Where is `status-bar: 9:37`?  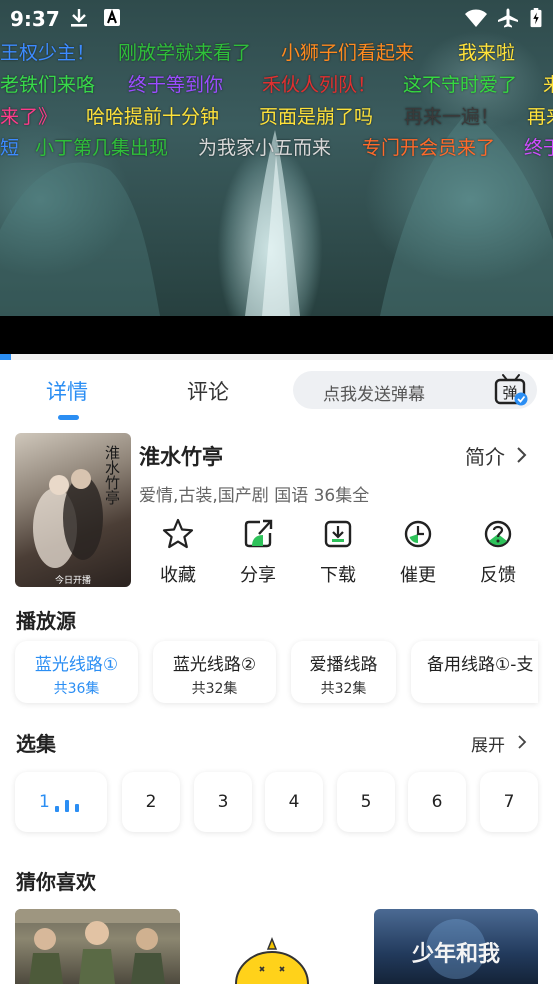 status-bar: 9:37 is located at coordinates (276, 18).